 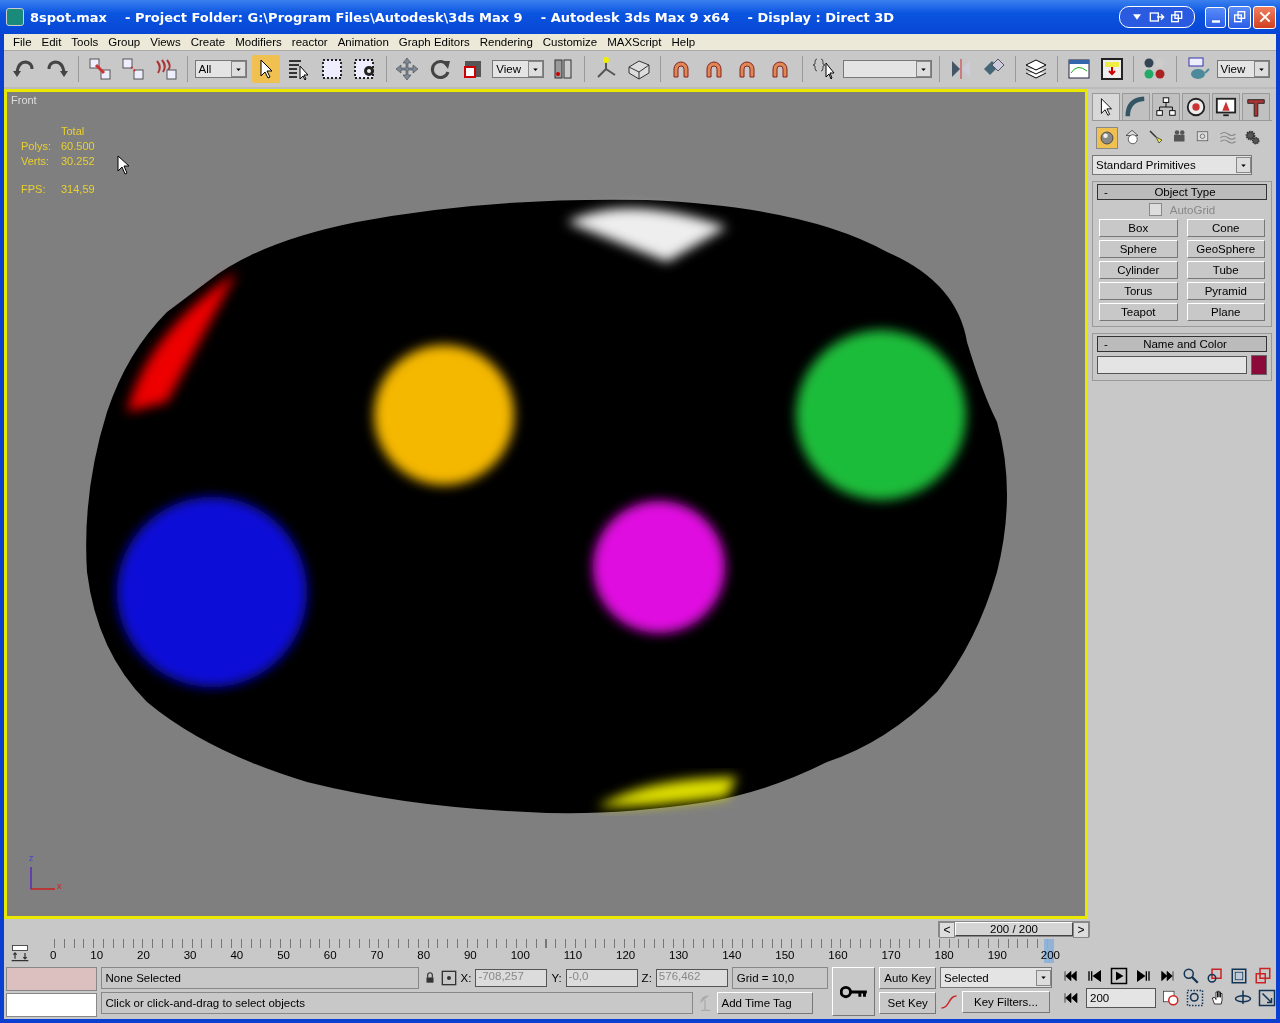 I want to click on primitive-button: Cone, so click(x=1225, y=228).